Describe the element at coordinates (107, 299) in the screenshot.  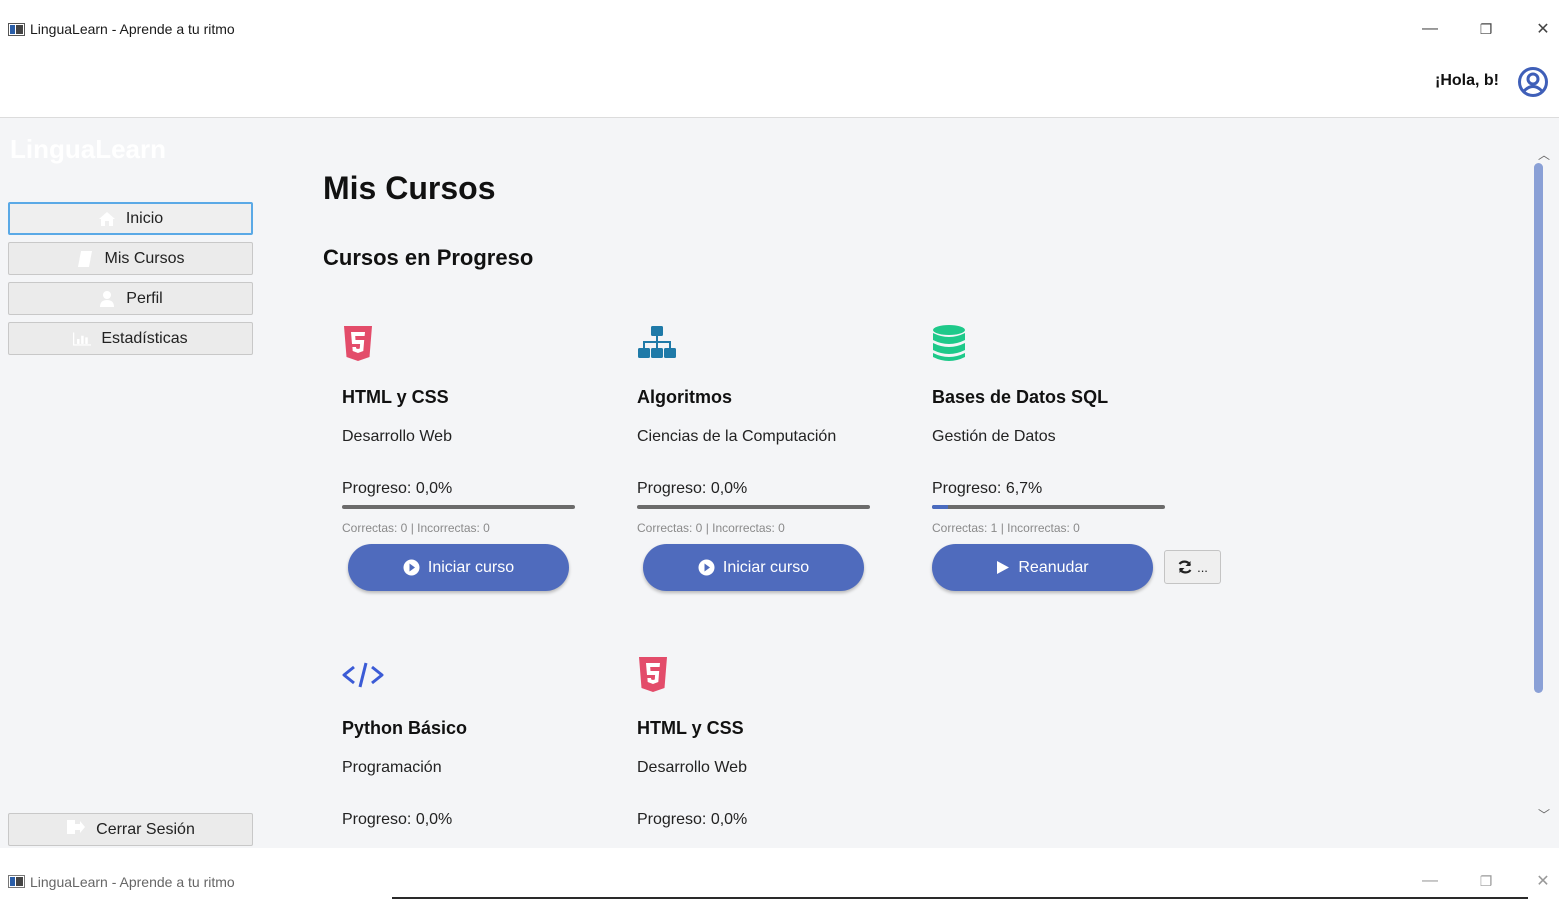
I see `user-icon` at that location.